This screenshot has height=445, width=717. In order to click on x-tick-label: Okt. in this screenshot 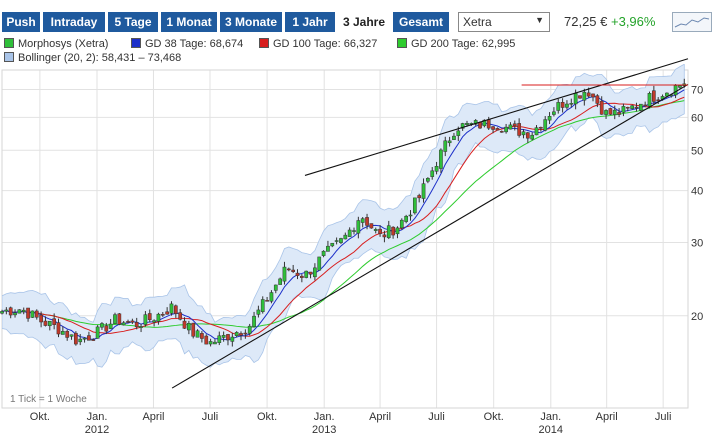, I will do `click(494, 417)`.